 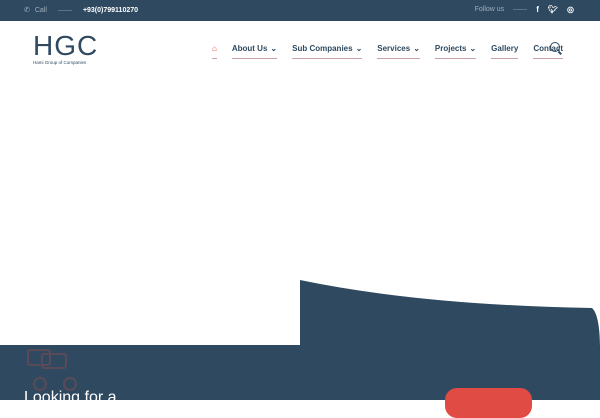 I want to click on search-icon, so click(x=555, y=47).